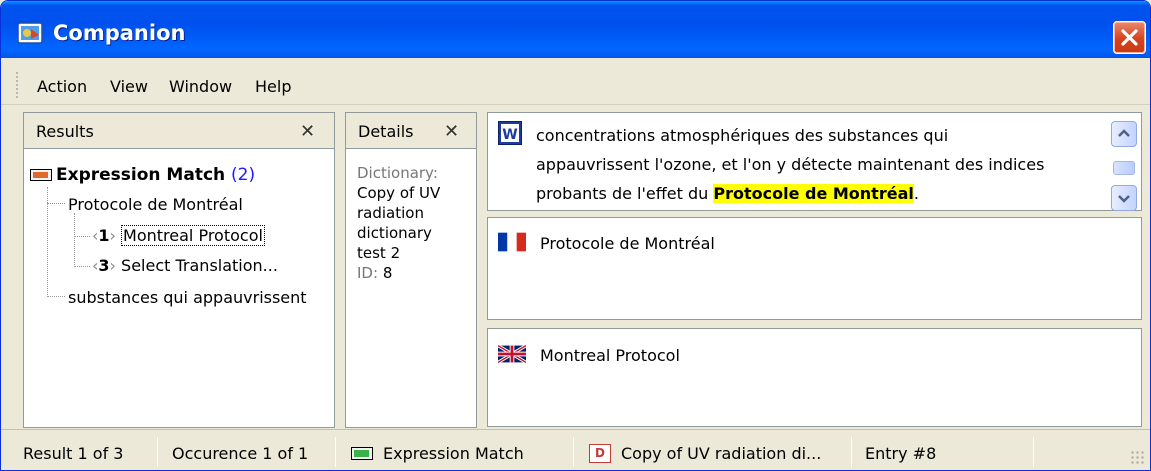  Describe the element at coordinates (273, 86) in the screenshot. I see `menu-help: Help` at that location.